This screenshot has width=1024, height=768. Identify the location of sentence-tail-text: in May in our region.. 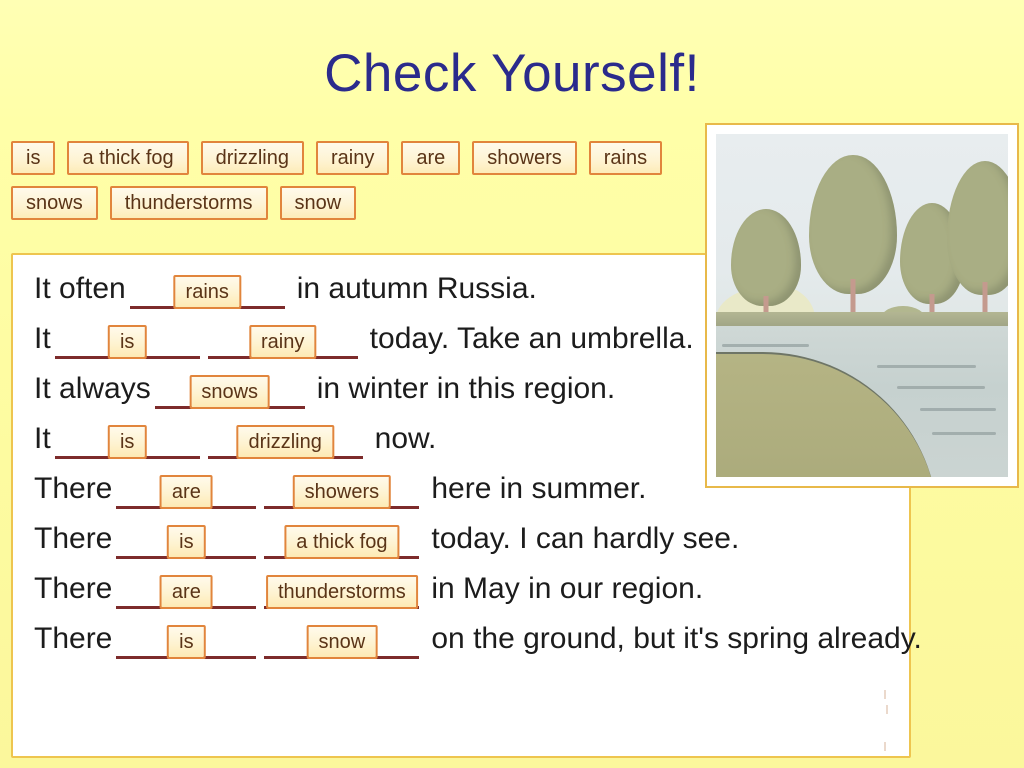
(567, 588).